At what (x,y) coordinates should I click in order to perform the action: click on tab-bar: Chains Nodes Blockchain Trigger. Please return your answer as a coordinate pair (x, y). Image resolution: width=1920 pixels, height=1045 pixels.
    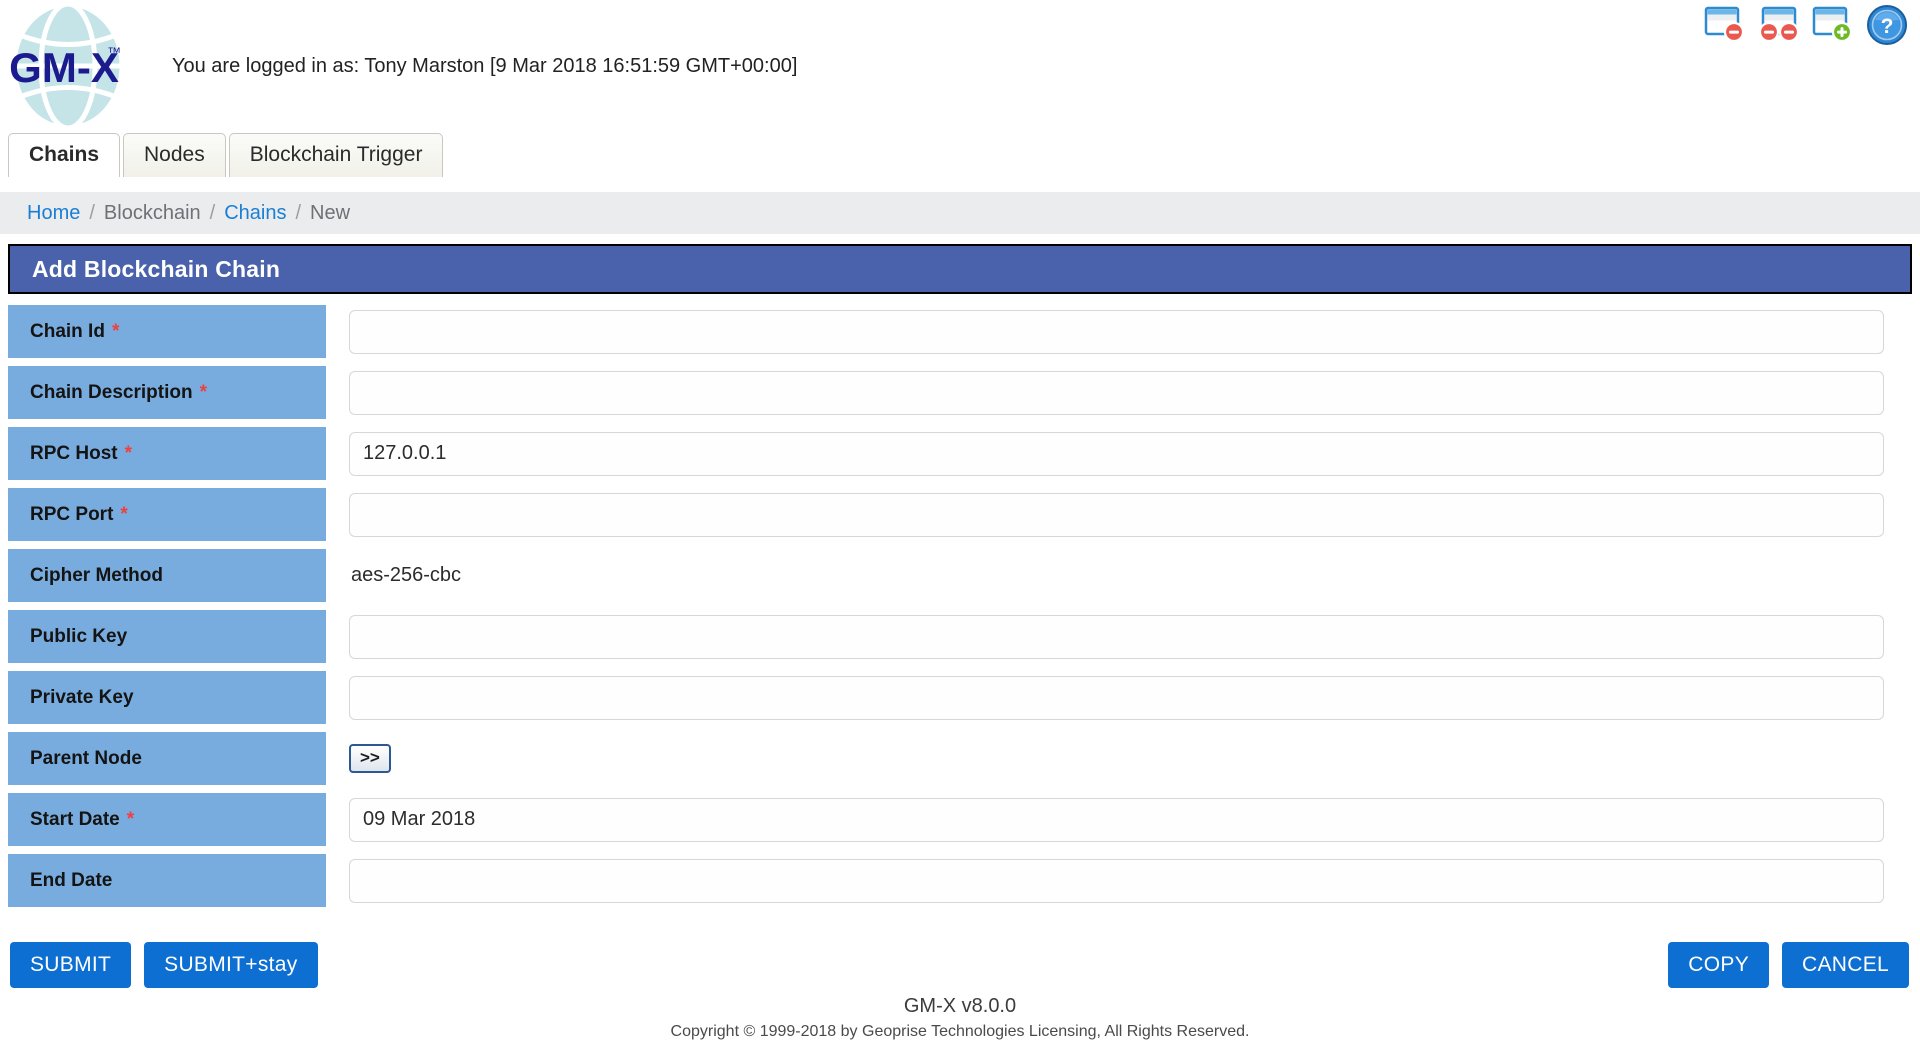
    Looking at the image, I should click on (226, 155).